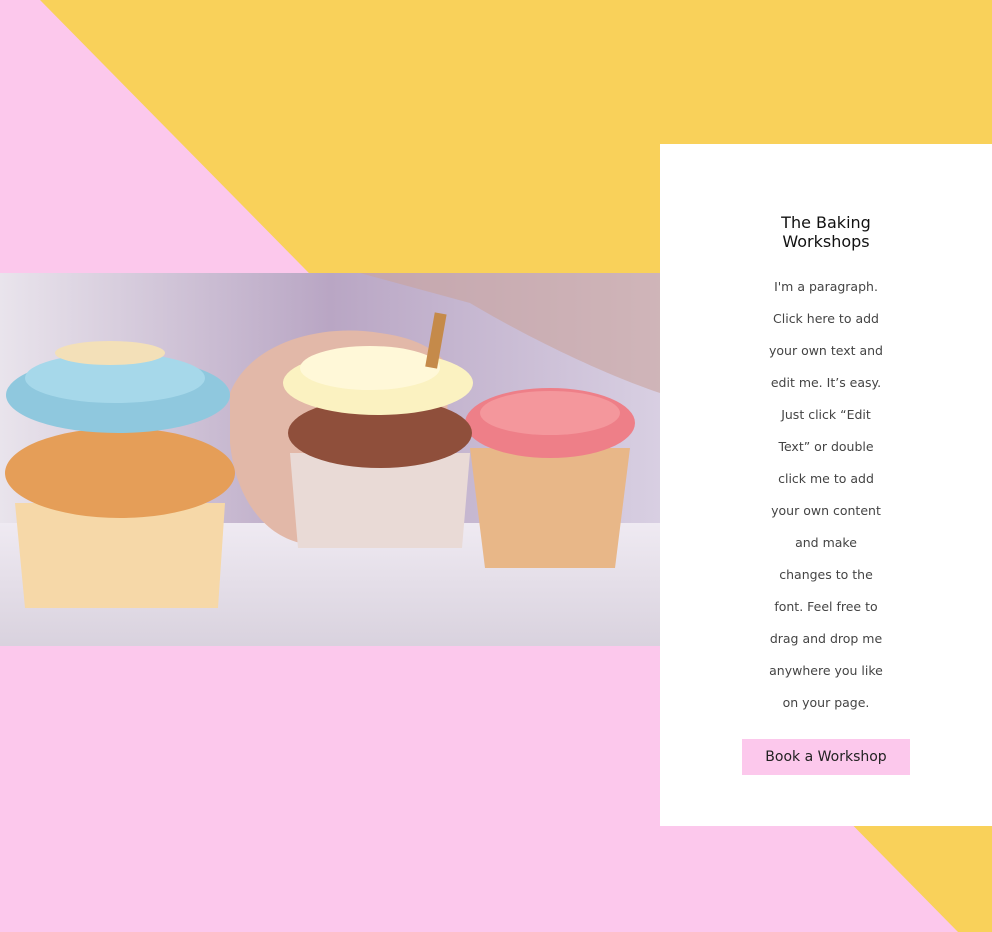 This screenshot has height=932, width=992. I want to click on book-workshop-button: Book a Workshop, so click(826, 757).